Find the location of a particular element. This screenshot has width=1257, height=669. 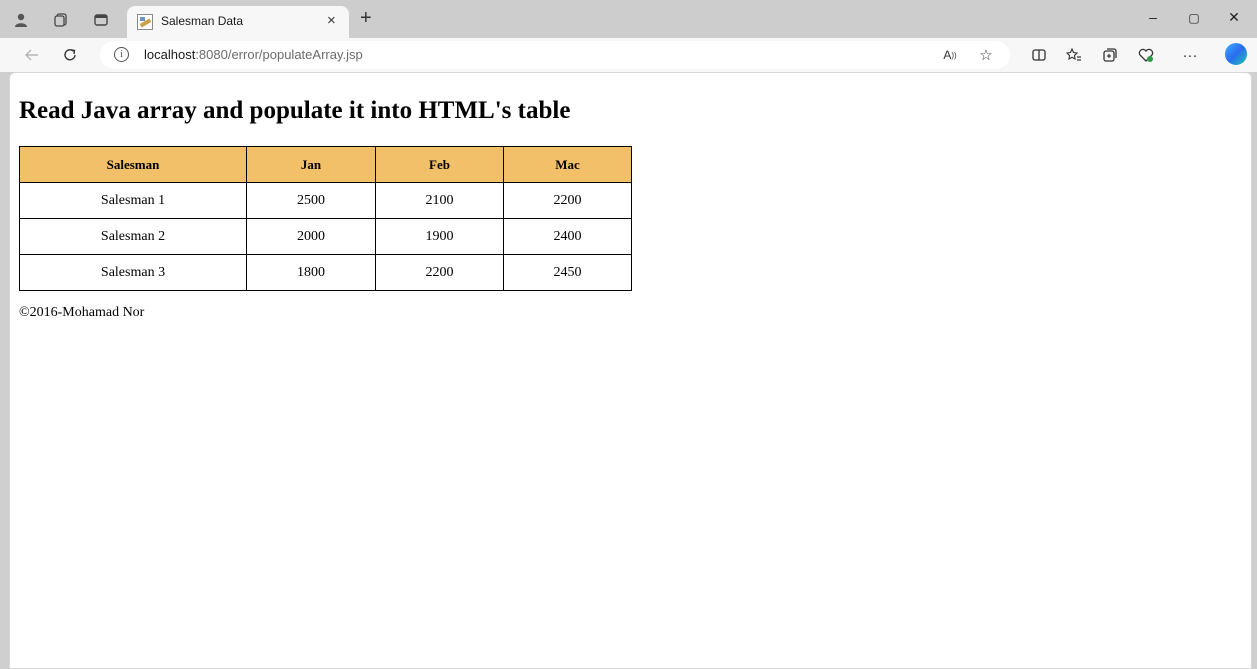

table-cell: Salesman 3 is located at coordinates (133, 272).